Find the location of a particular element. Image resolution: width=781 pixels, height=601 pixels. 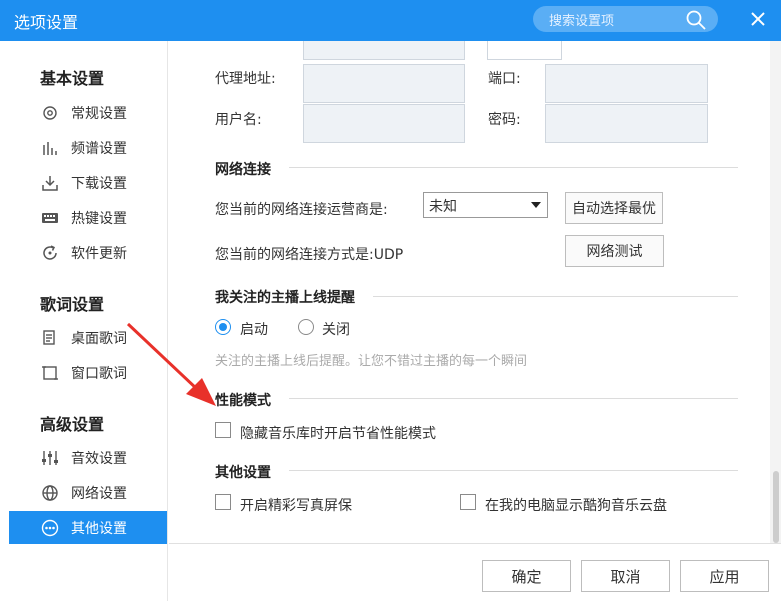

globe-icon is located at coordinates (50, 493).